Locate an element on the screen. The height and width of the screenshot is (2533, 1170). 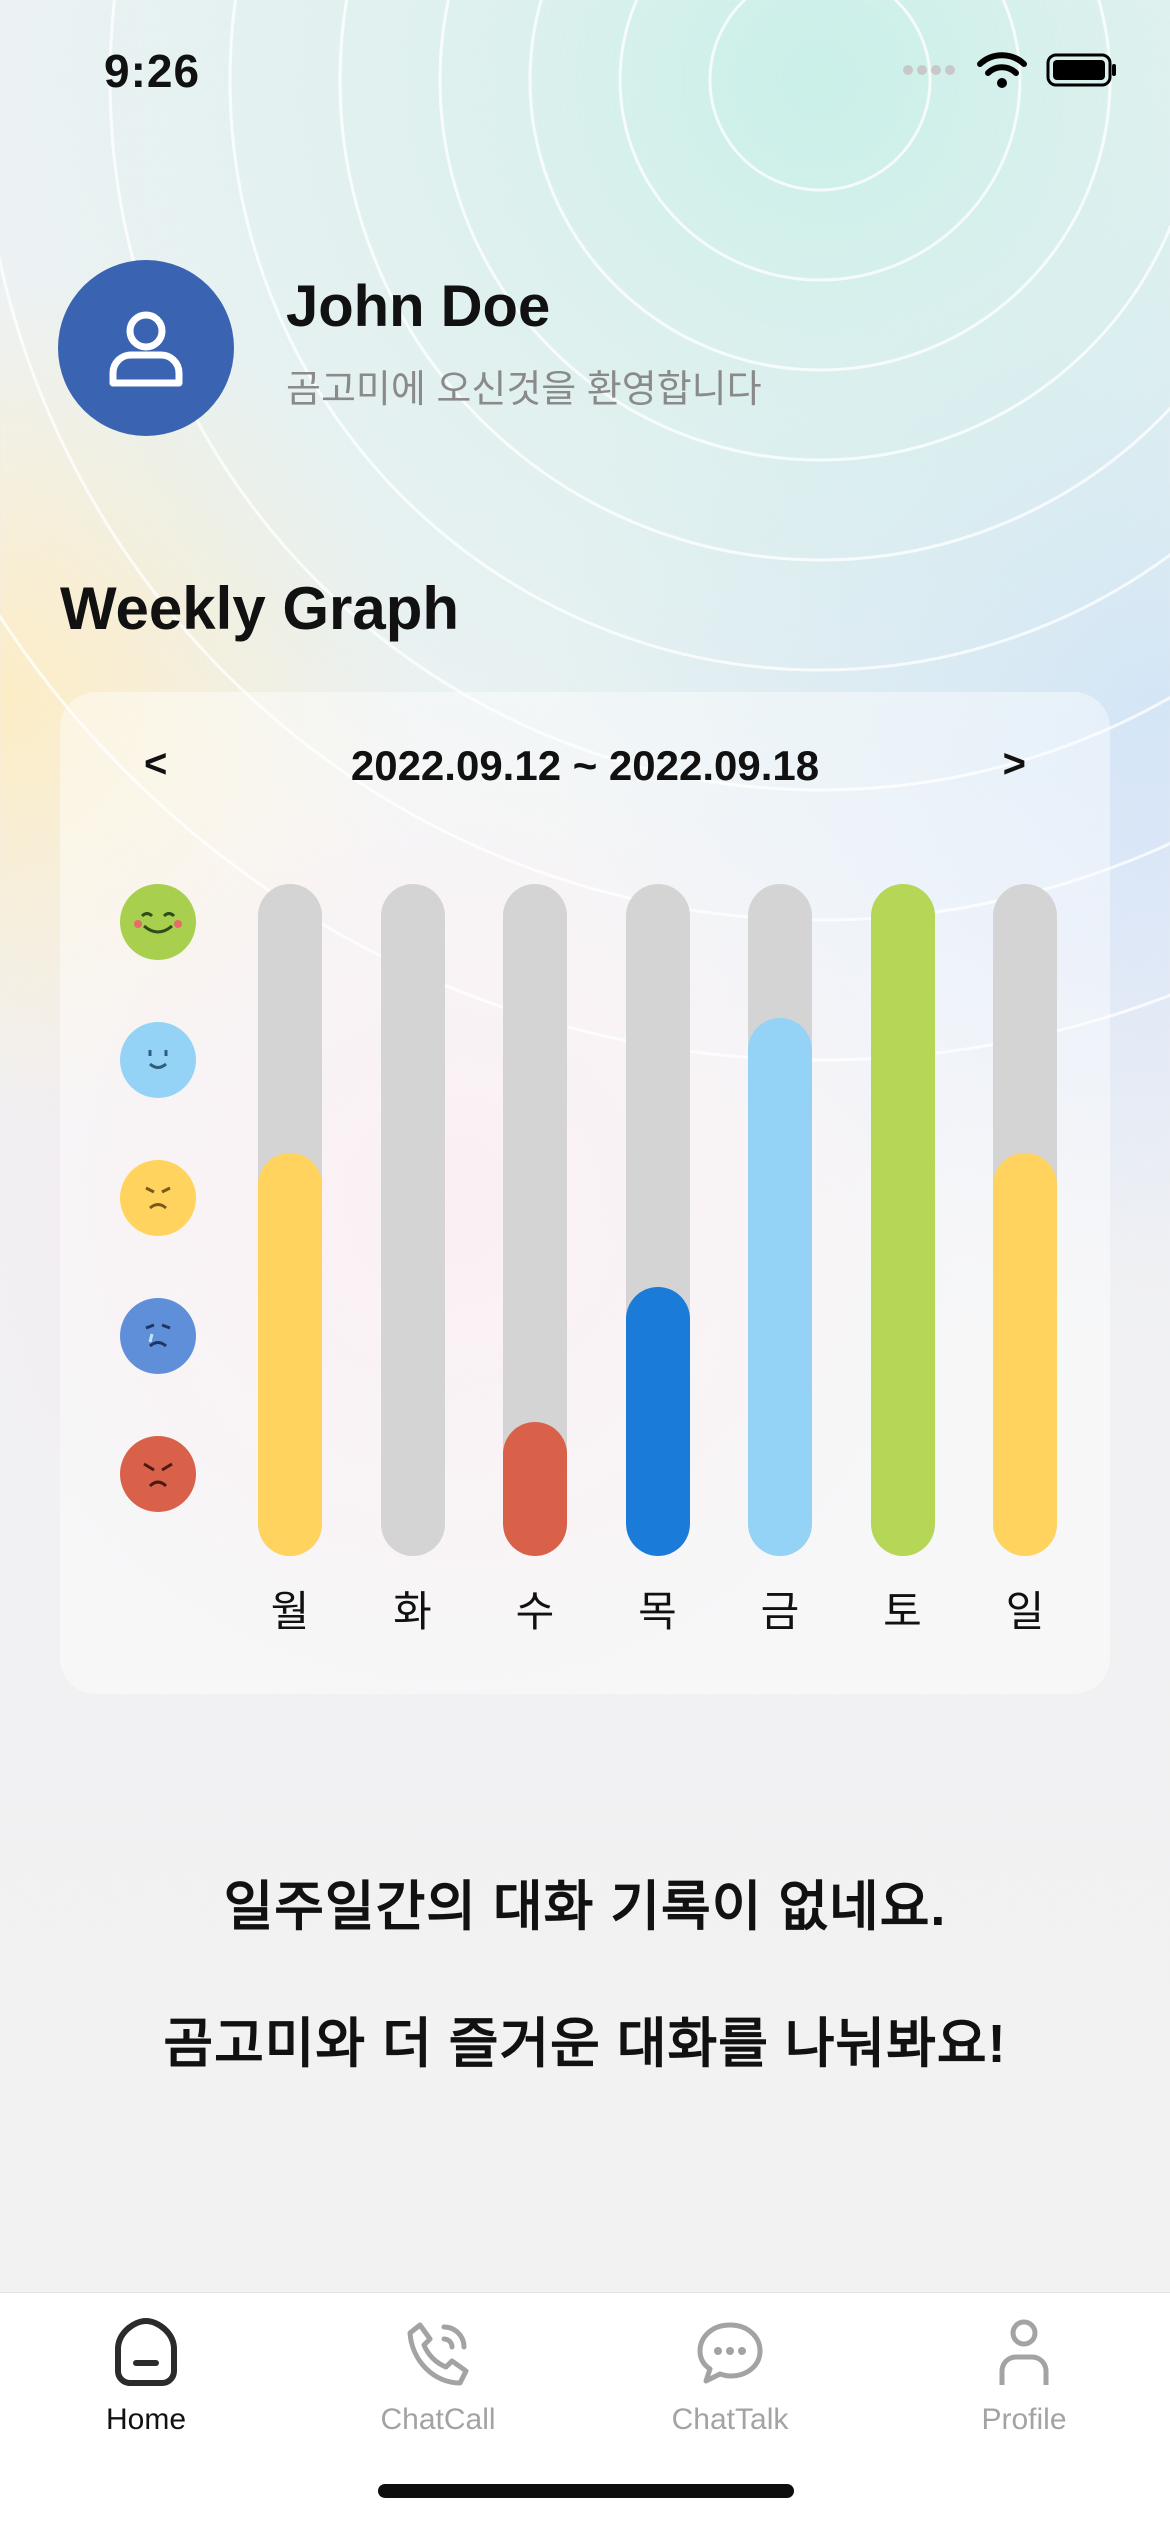
day-label: 토 is located at coordinates (902, 1611).